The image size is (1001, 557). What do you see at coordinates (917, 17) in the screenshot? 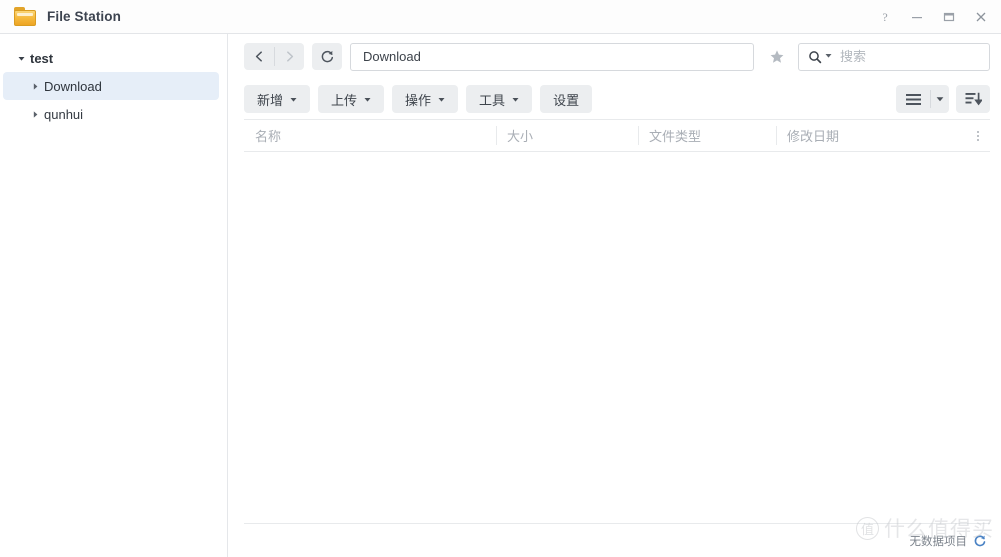
I see `minimize-button` at bounding box center [917, 17].